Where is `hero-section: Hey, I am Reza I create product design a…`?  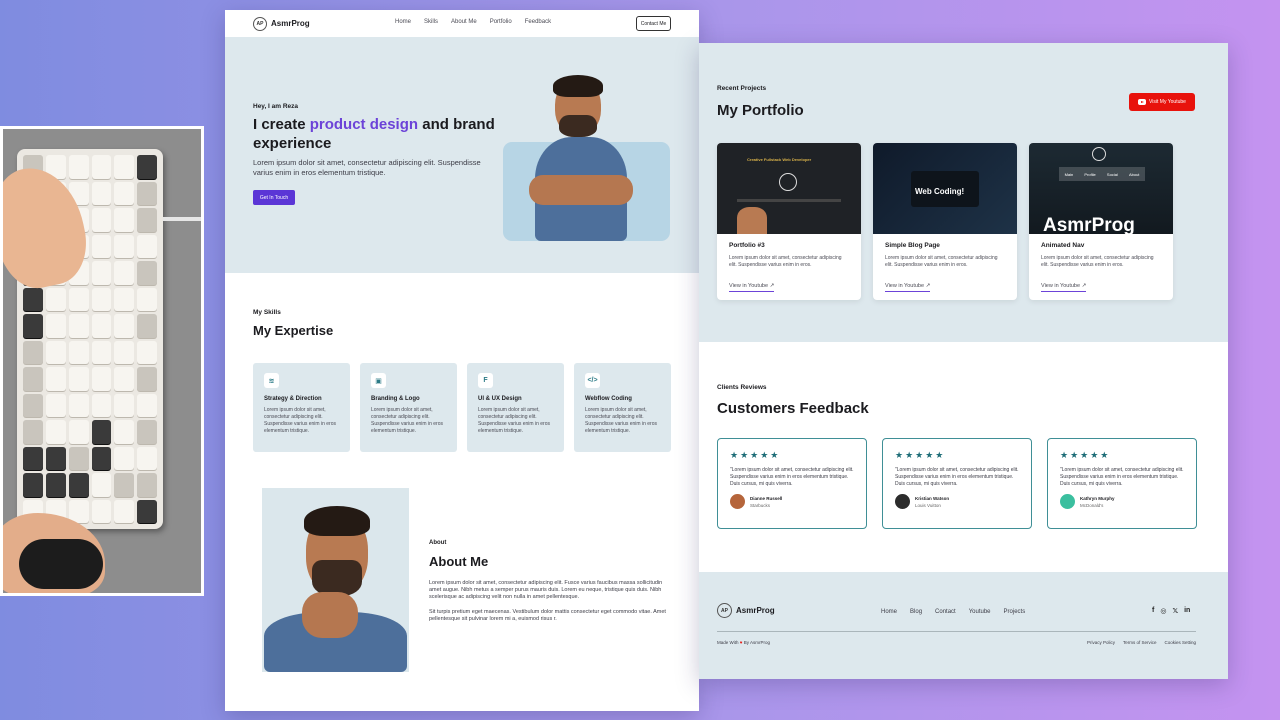
hero-section: Hey, I am Reza I create product design a… is located at coordinates (462, 155).